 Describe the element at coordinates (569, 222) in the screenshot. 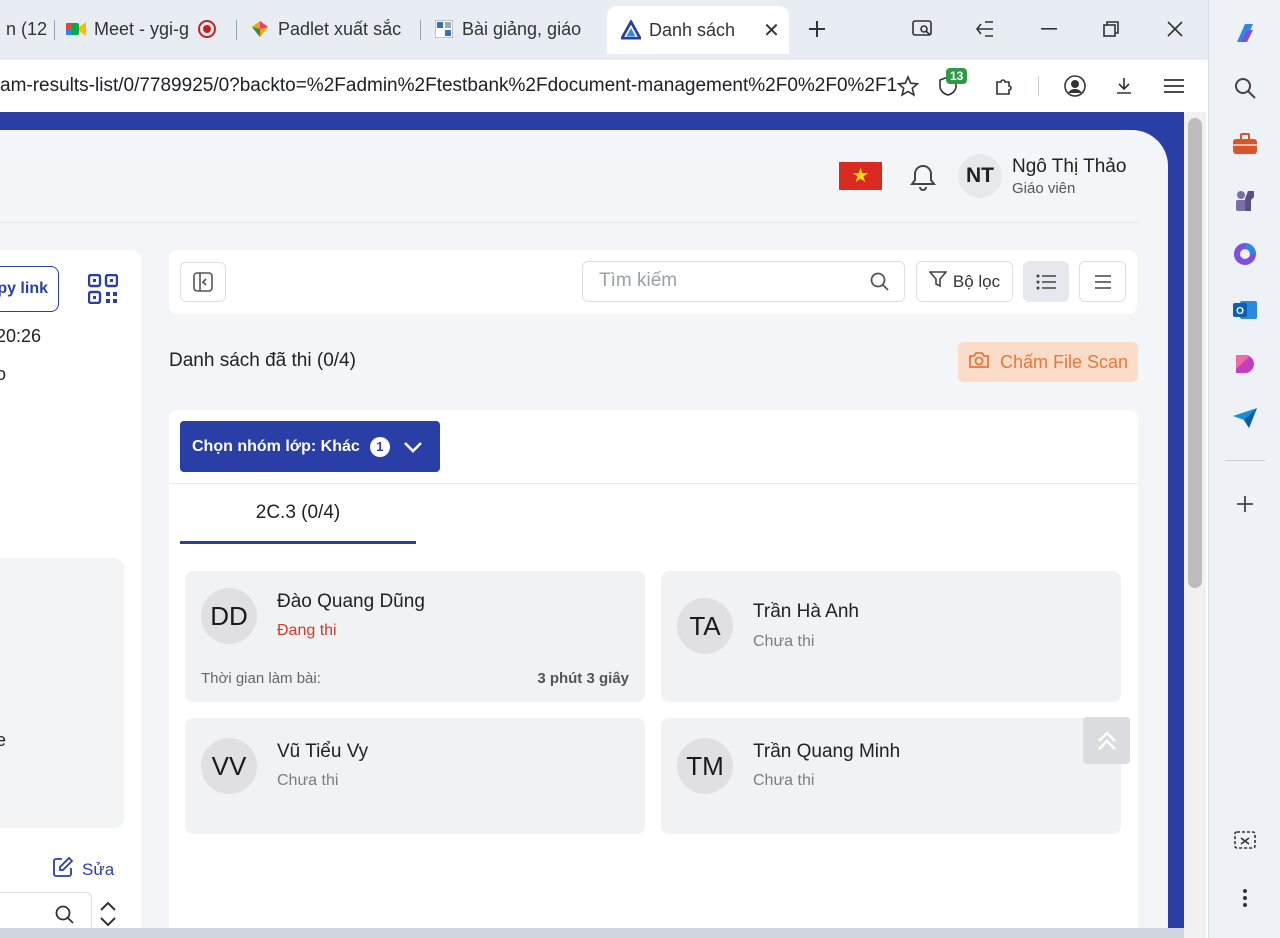

I see `header-divider` at that location.